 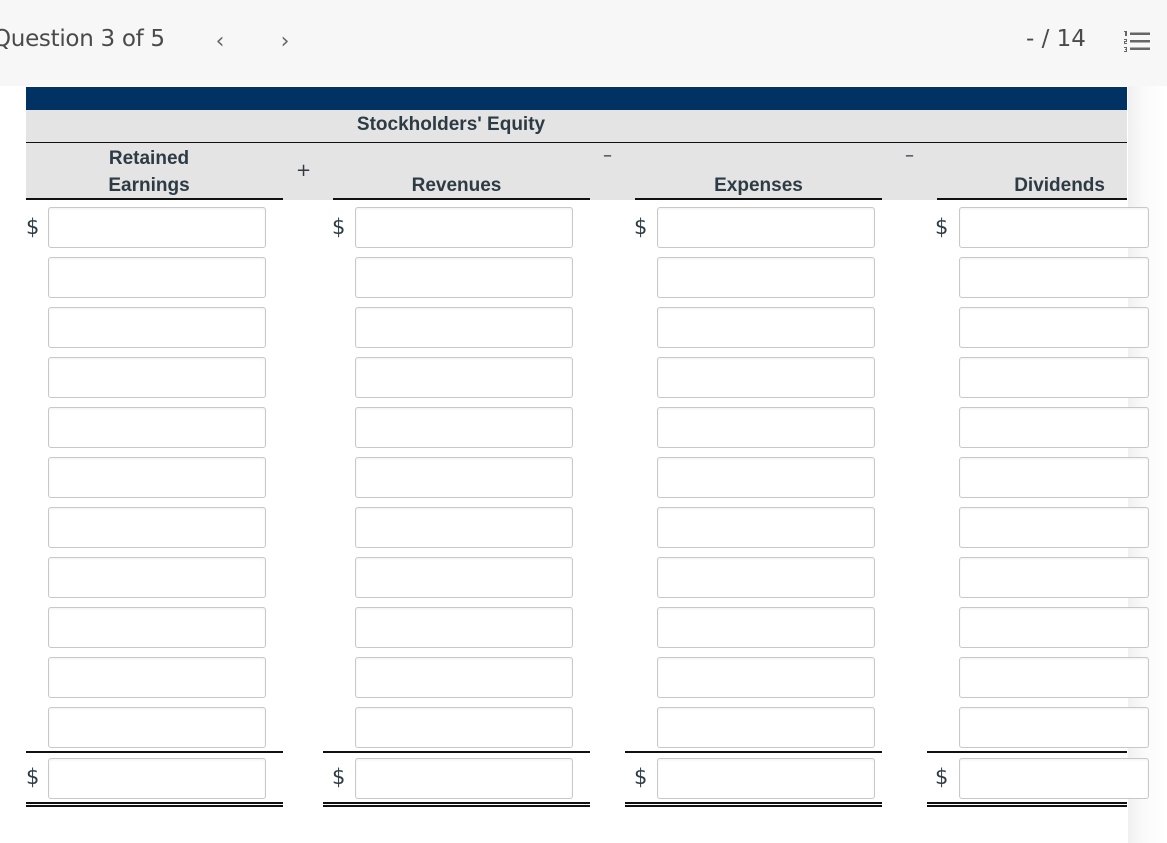 What do you see at coordinates (1054, 778) in the screenshot?
I see `dividends-total-input` at bounding box center [1054, 778].